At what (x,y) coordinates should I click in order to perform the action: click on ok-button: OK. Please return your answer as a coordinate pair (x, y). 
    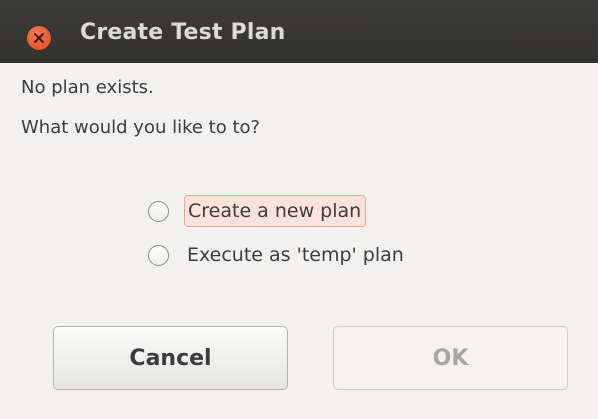
    Looking at the image, I should click on (450, 358).